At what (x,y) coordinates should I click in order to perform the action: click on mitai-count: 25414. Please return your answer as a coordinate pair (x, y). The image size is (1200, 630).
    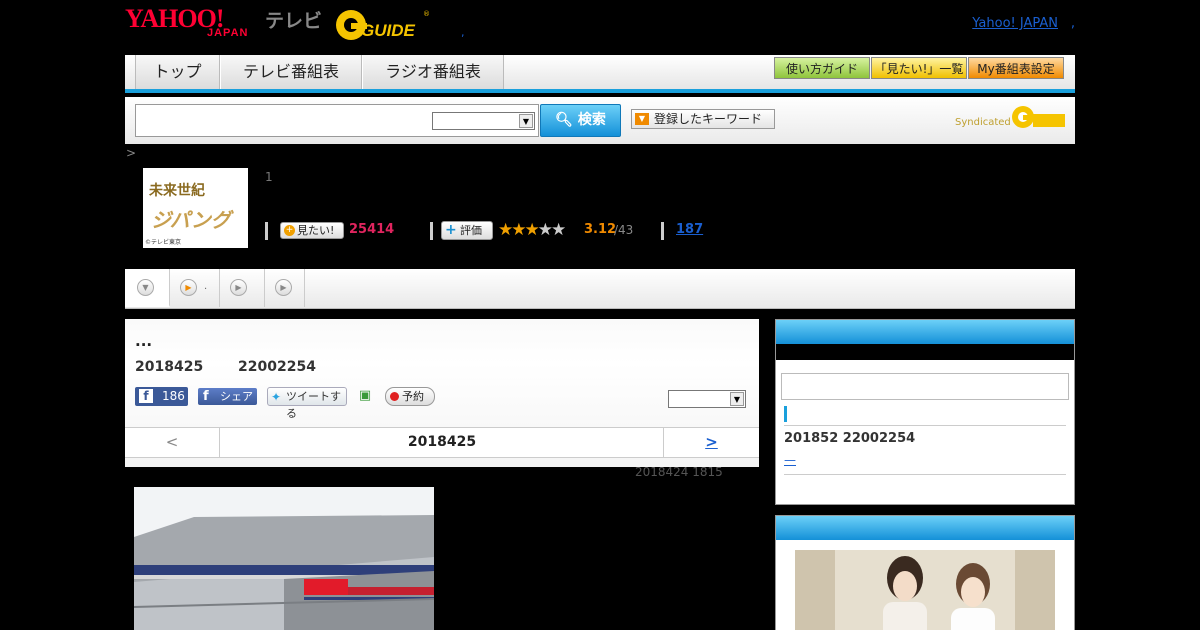
    Looking at the image, I should click on (372, 229).